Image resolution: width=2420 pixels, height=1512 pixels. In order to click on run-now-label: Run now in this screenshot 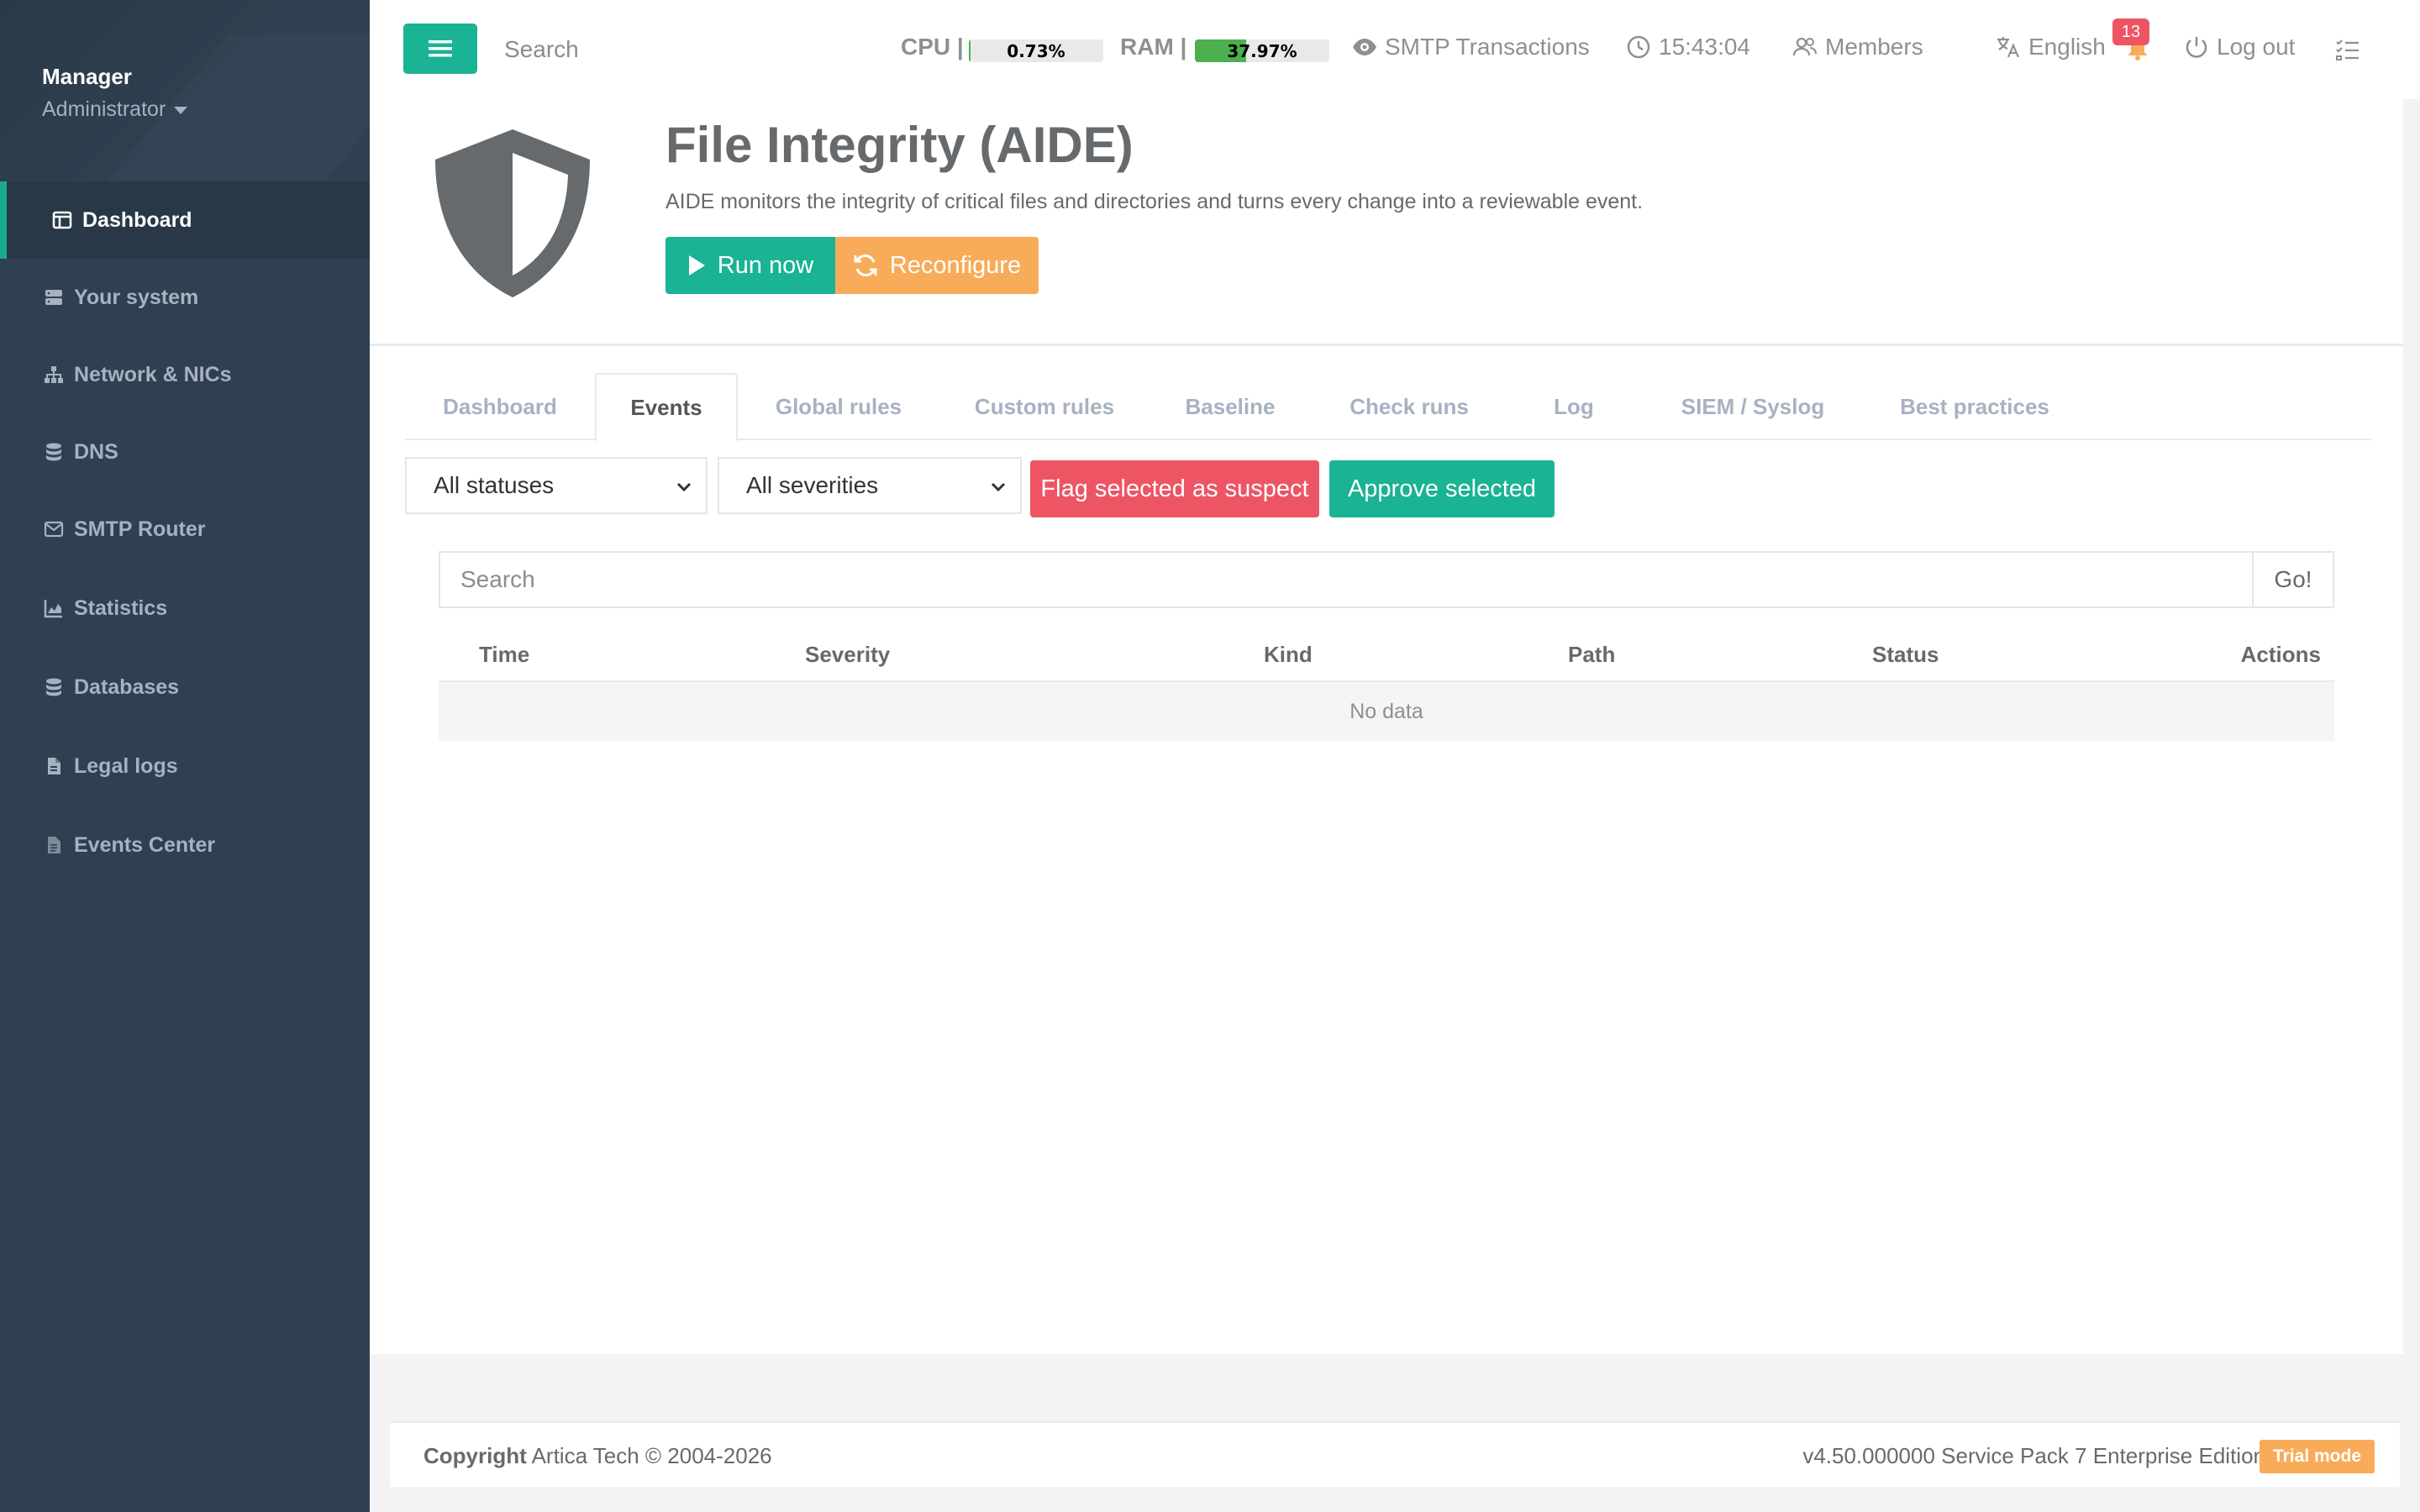, I will do `click(765, 265)`.